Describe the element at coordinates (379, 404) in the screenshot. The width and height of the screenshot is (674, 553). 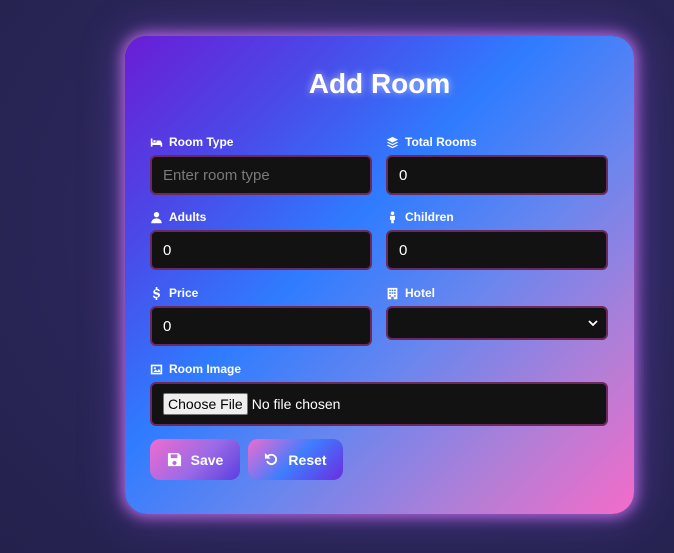
I see `room-image-file-input: Choose File No file chosen` at that location.